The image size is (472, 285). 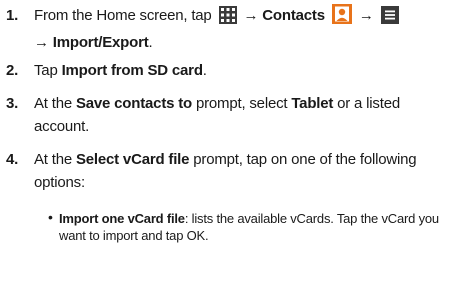 What do you see at coordinates (12, 103) in the screenshot?
I see `step-number: 3.` at bounding box center [12, 103].